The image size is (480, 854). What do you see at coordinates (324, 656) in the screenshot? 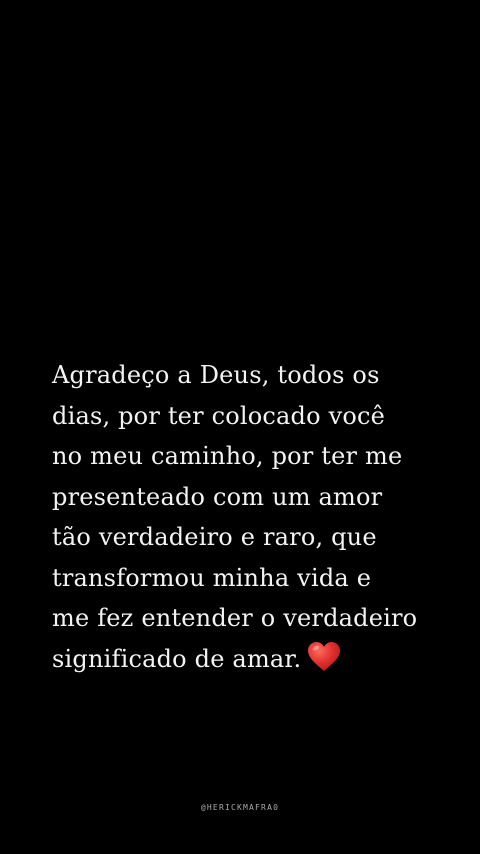
I see `red-heart-icon` at bounding box center [324, 656].